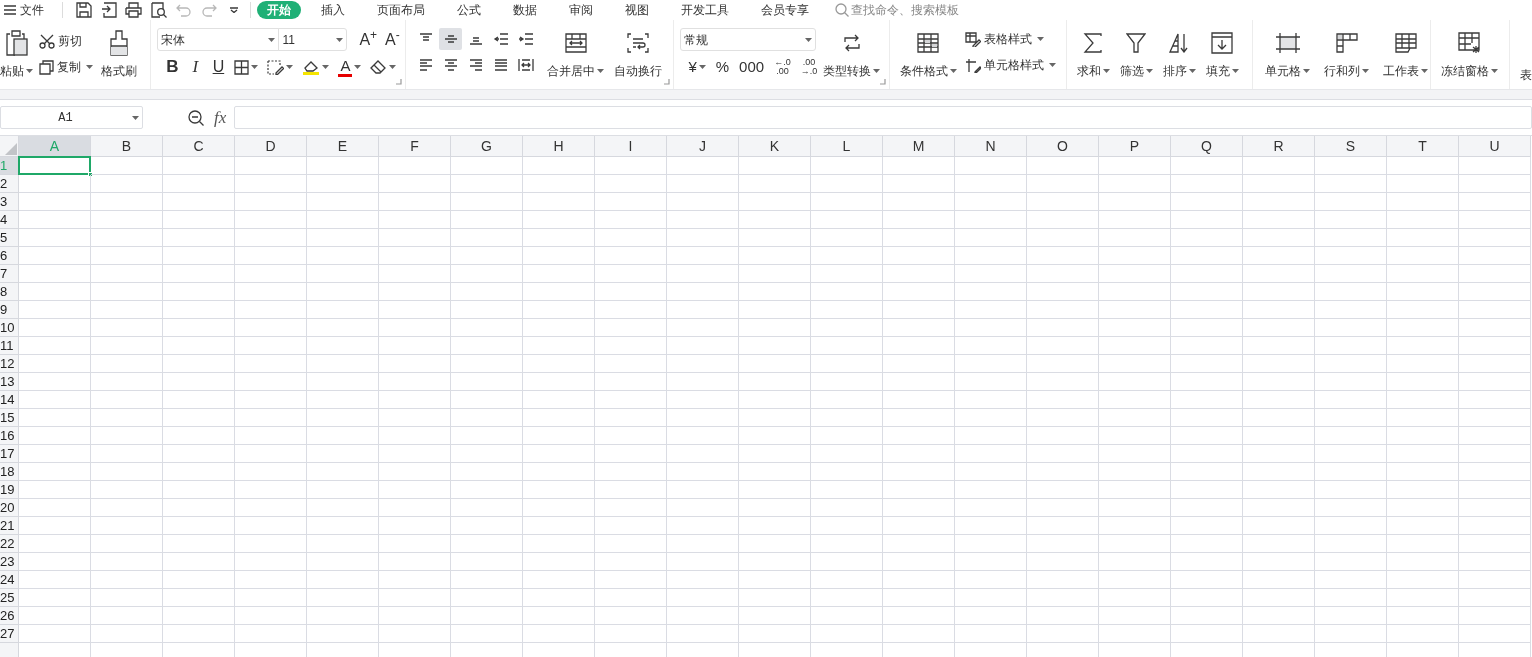 This screenshot has height=657, width=1532. I want to click on ribbon-tab: 数据, so click(525, 10).